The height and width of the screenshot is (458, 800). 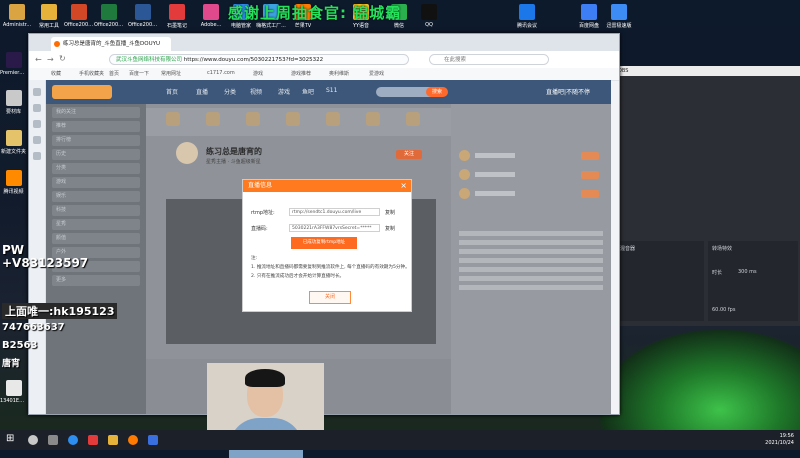 What do you see at coordinates (301, 73) in the screenshot?
I see `bookmark-item: 游戏推荐` at bounding box center [301, 73].